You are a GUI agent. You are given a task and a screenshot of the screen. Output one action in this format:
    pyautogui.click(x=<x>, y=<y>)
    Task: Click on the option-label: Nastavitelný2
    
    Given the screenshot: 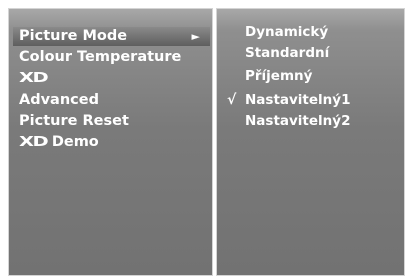 What is the action you would take?
    pyautogui.click(x=298, y=121)
    